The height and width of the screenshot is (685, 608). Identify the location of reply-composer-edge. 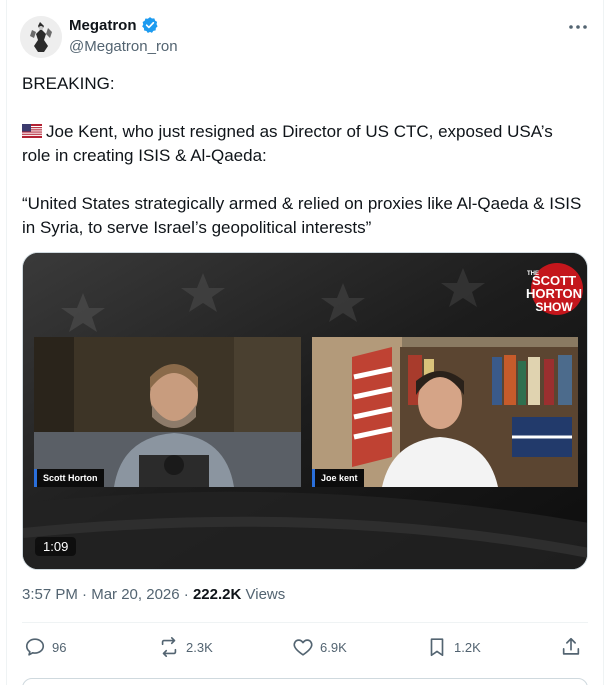
(305, 681).